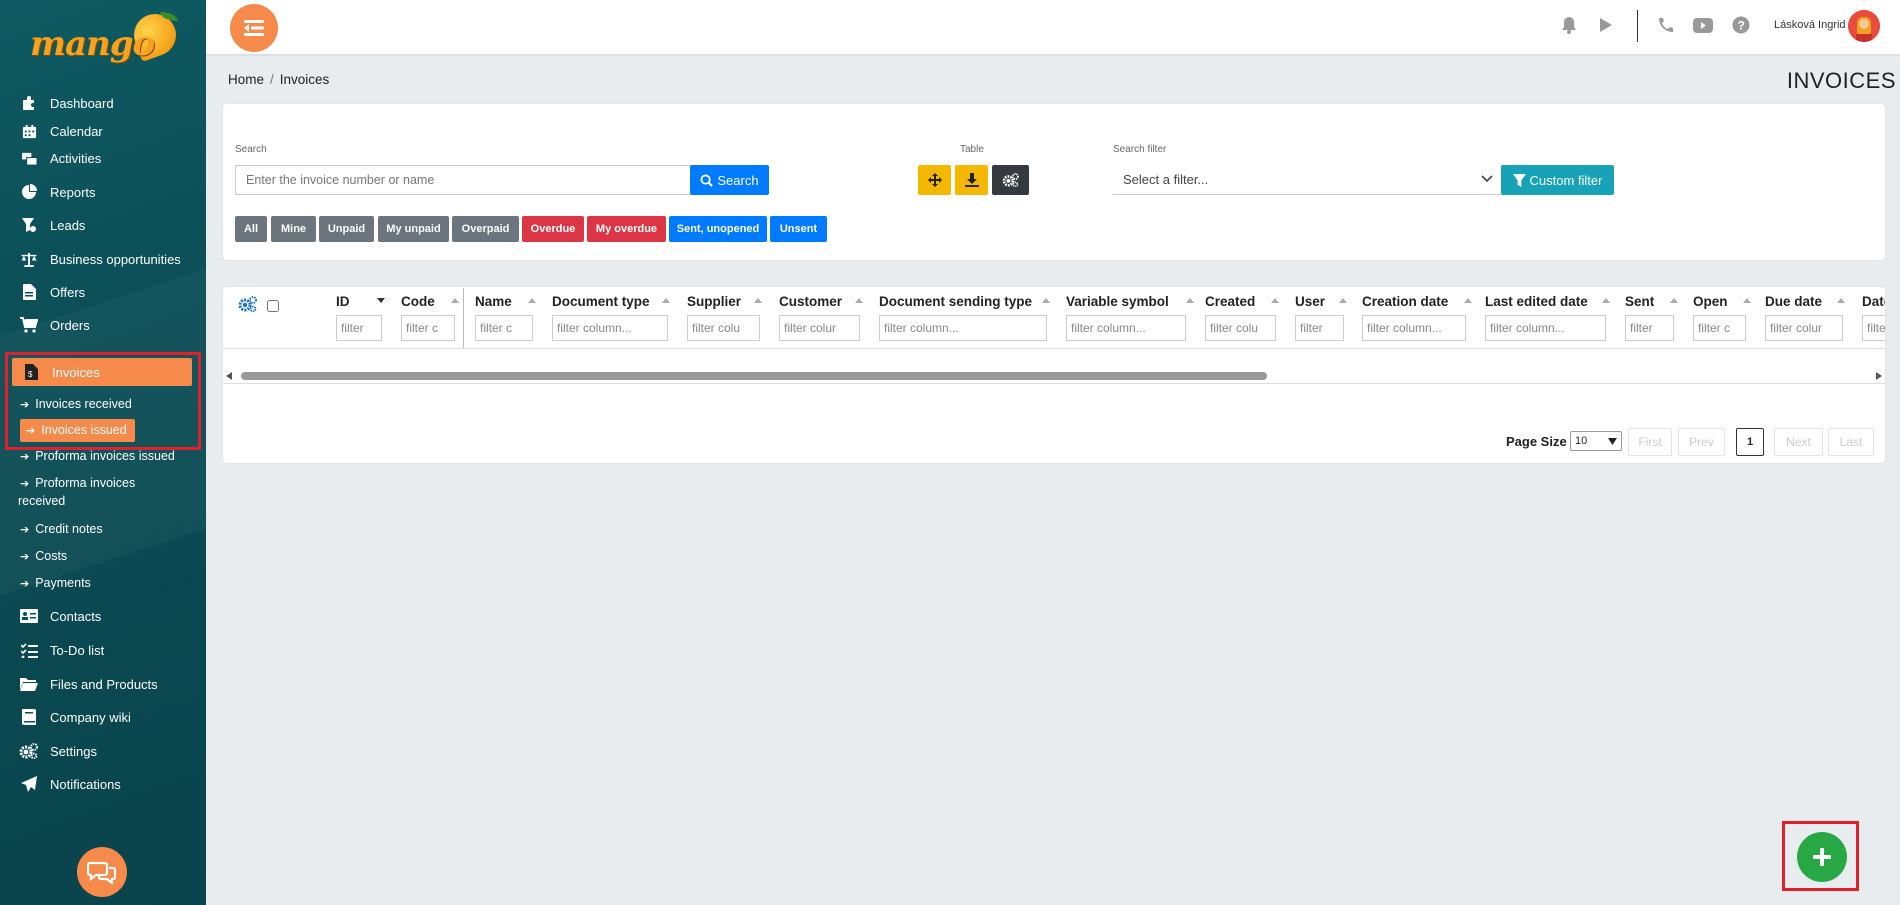 The height and width of the screenshot is (905, 1900). Describe the element at coordinates (1126, 328) in the screenshot. I see `filter-input-variable-symbol` at that location.